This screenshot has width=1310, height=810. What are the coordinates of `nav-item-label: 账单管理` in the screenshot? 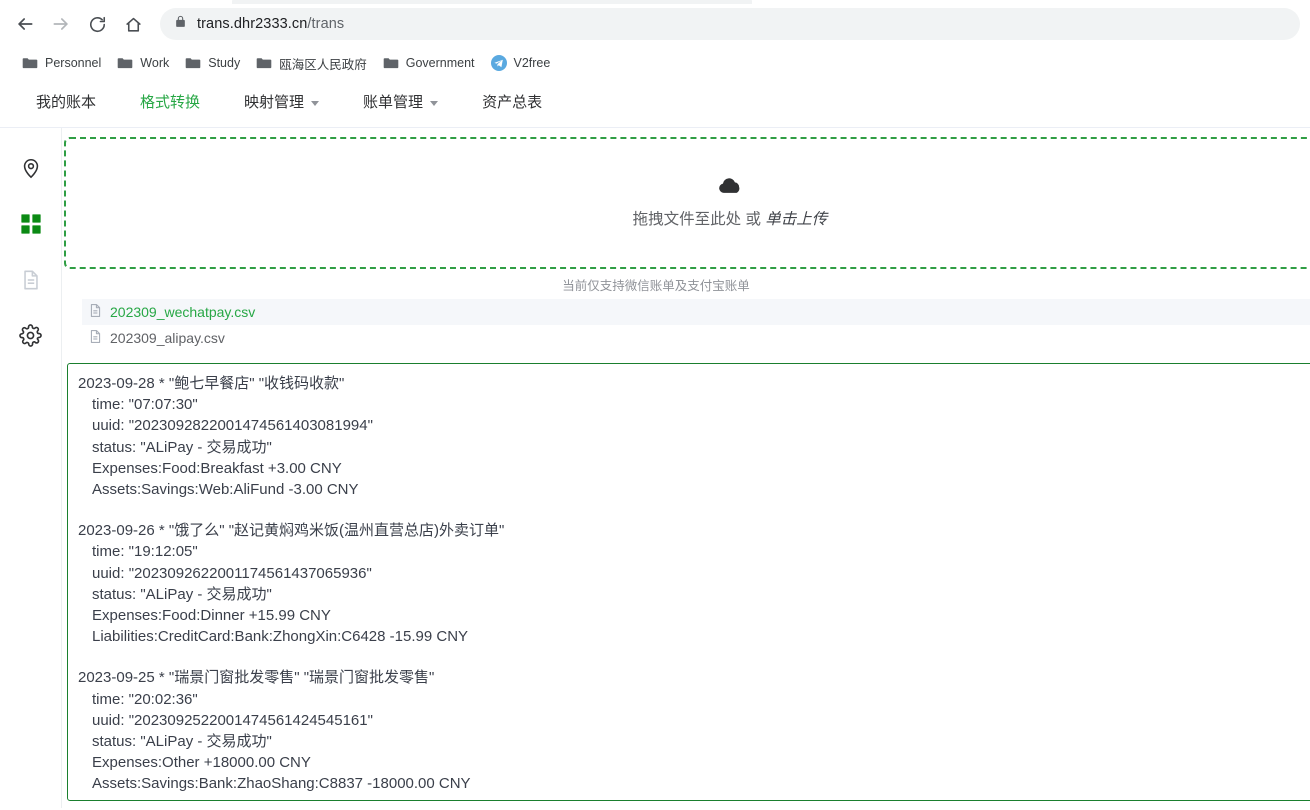 It's located at (393, 102).